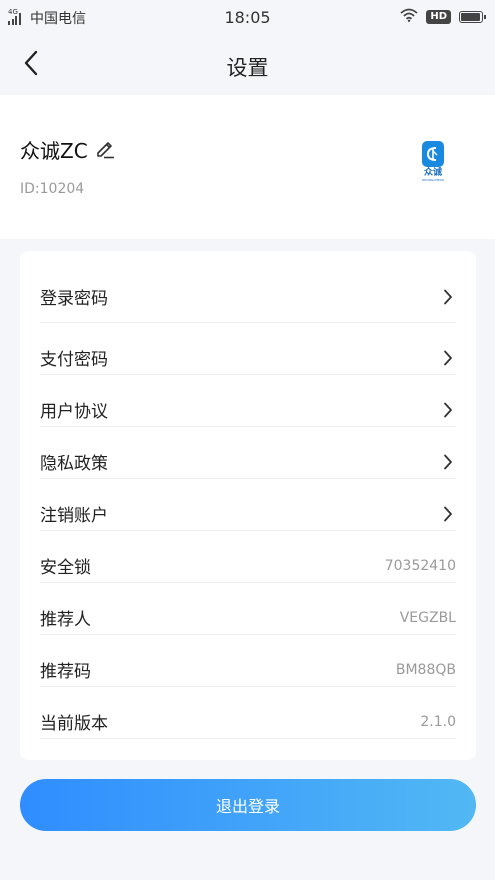 The image size is (495, 880). Describe the element at coordinates (425, 669) in the screenshot. I see `row-value: BM88QB` at that location.